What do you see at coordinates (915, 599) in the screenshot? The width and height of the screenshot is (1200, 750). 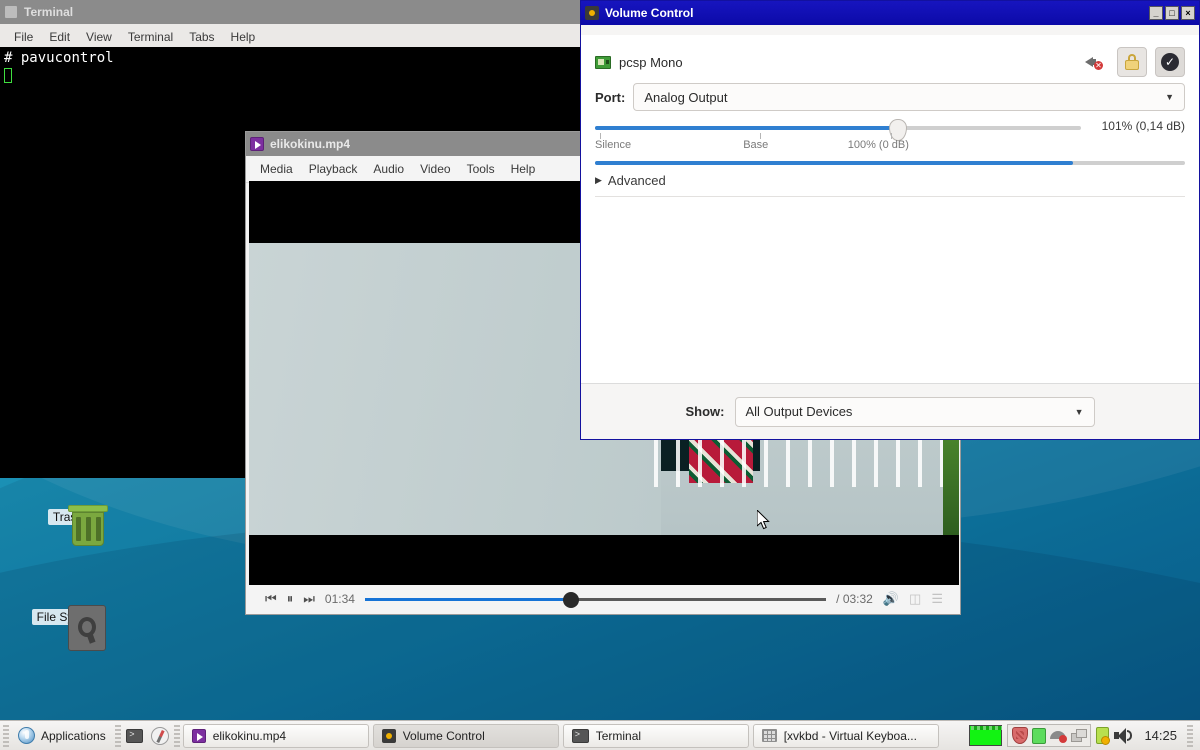 I see `fullscreen-icon: ◫` at bounding box center [915, 599].